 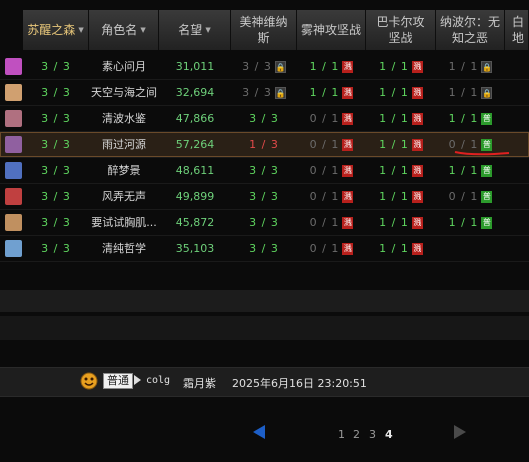 What do you see at coordinates (124, 118) in the screenshot?
I see `character-name: 清波水鉴` at bounding box center [124, 118].